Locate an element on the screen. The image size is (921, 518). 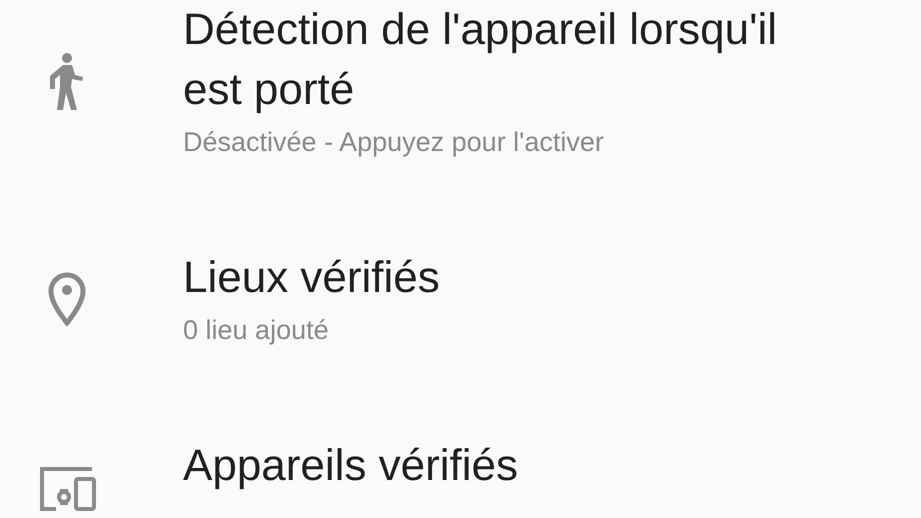
setting-summary: Désactivée - Appuyez pour l'activer is located at coordinates (394, 142).